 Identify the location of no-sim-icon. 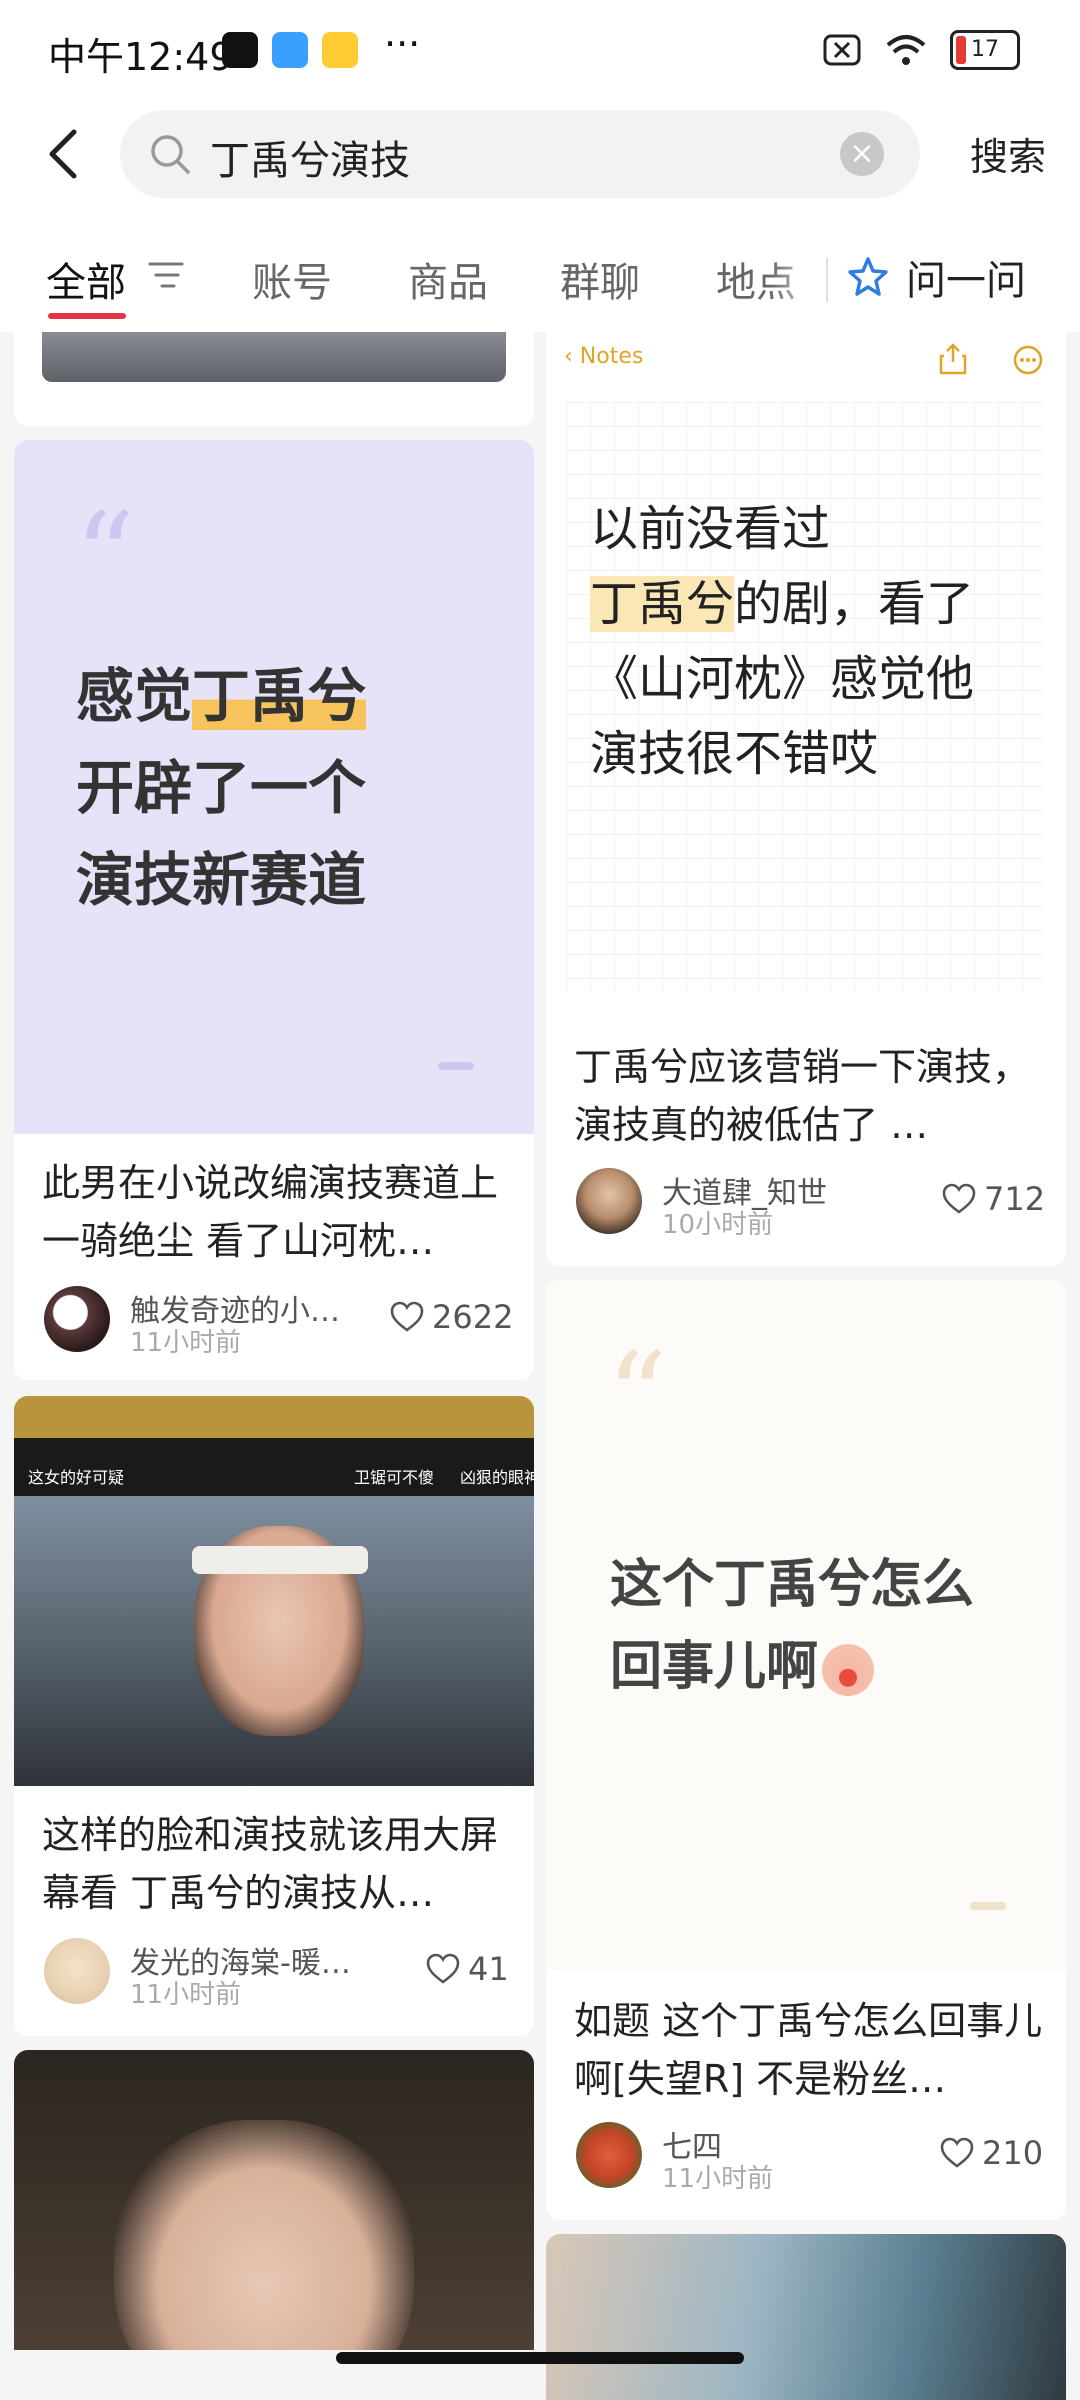
(842, 50).